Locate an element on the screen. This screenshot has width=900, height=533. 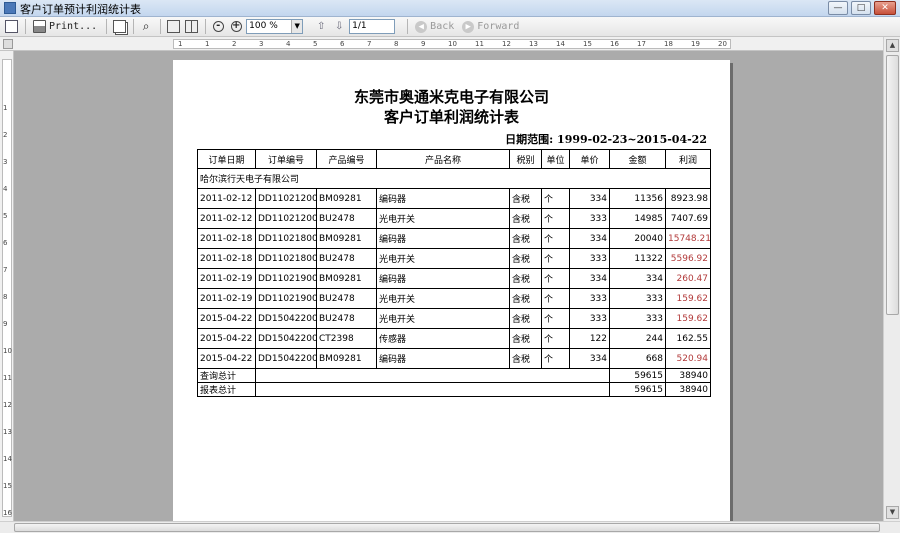
previous-page-button: ⇧ is located at coordinates (321, 27).